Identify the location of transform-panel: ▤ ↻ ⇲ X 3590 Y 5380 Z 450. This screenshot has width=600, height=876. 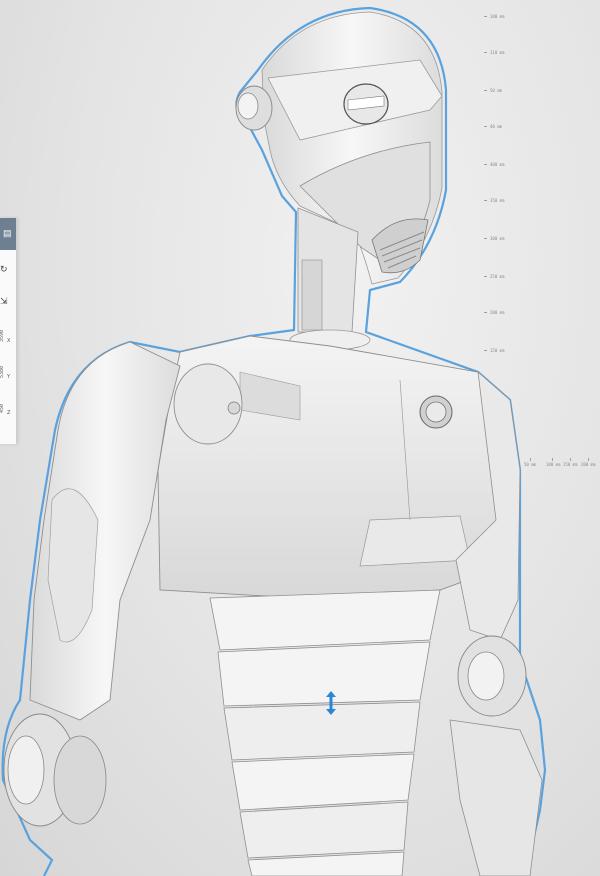
(8, 331).